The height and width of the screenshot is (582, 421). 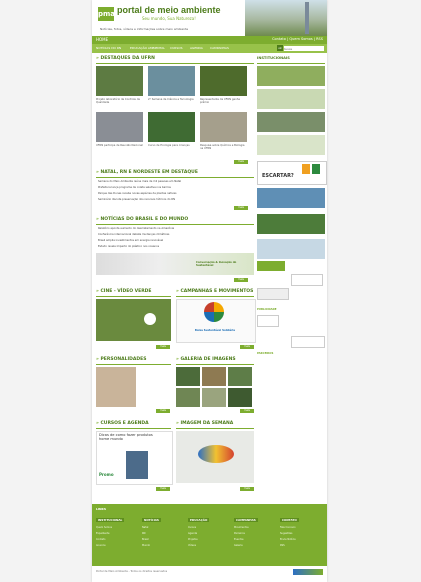 What do you see at coordinates (239, 539) in the screenshot?
I see `footer-link: Eventos` at bounding box center [239, 539].